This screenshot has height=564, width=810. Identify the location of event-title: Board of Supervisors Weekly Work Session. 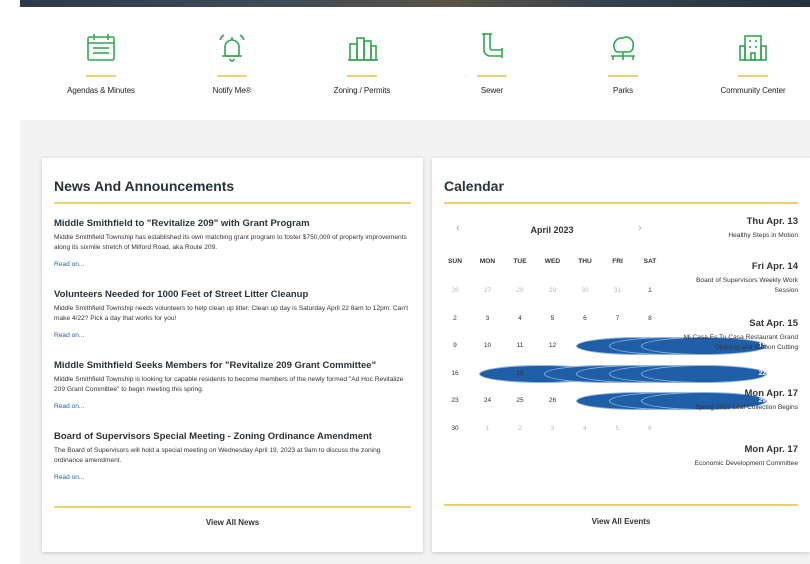
(747, 285).